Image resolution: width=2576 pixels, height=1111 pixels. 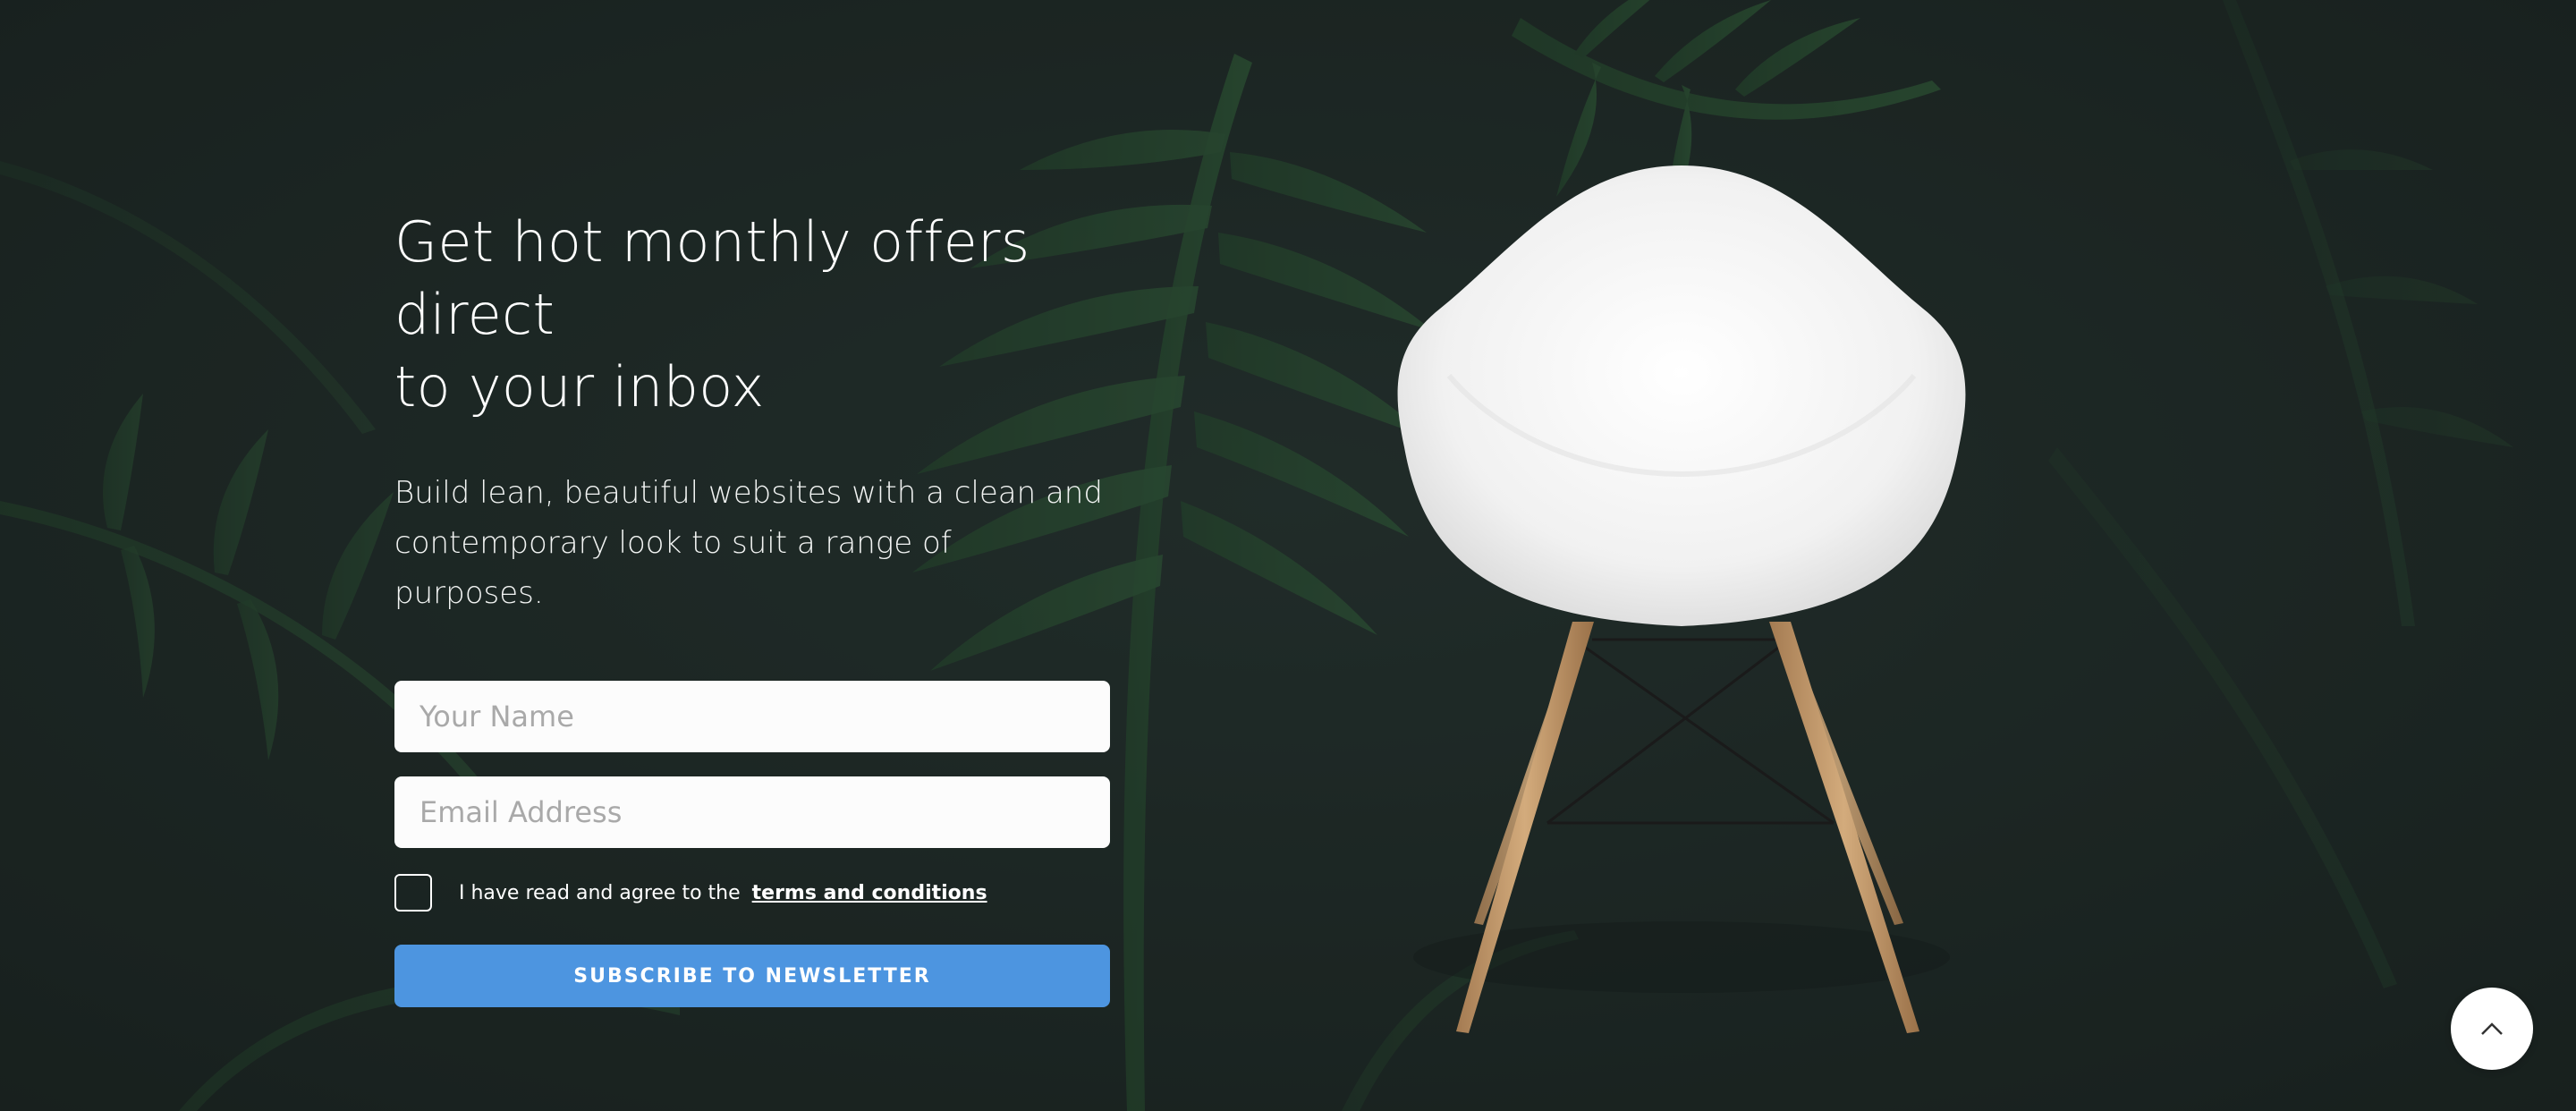 I want to click on name-input, so click(x=752, y=716).